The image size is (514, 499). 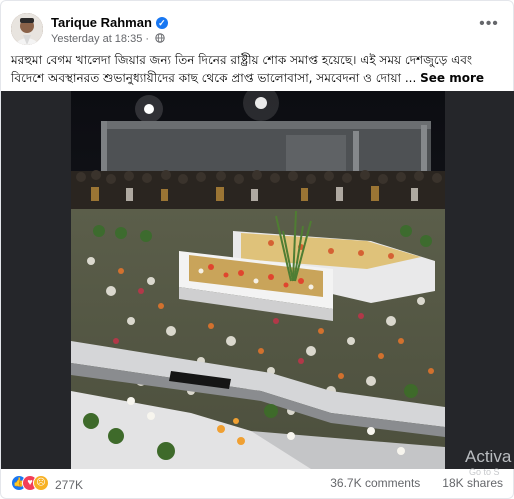 What do you see at coordinates (41, 483) in the screenshot?
I see `sad-icon: ☹` at bounding box center [41, 483].